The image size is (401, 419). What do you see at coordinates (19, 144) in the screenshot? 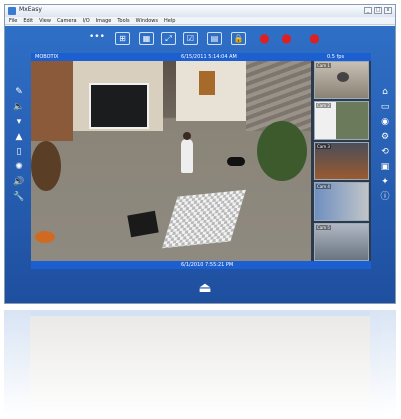
I see `left-toolbar: ✎ 🔈 ▾ ▲ ▯ ✺ 🔊 🔧` at bounding box center [19, 144].